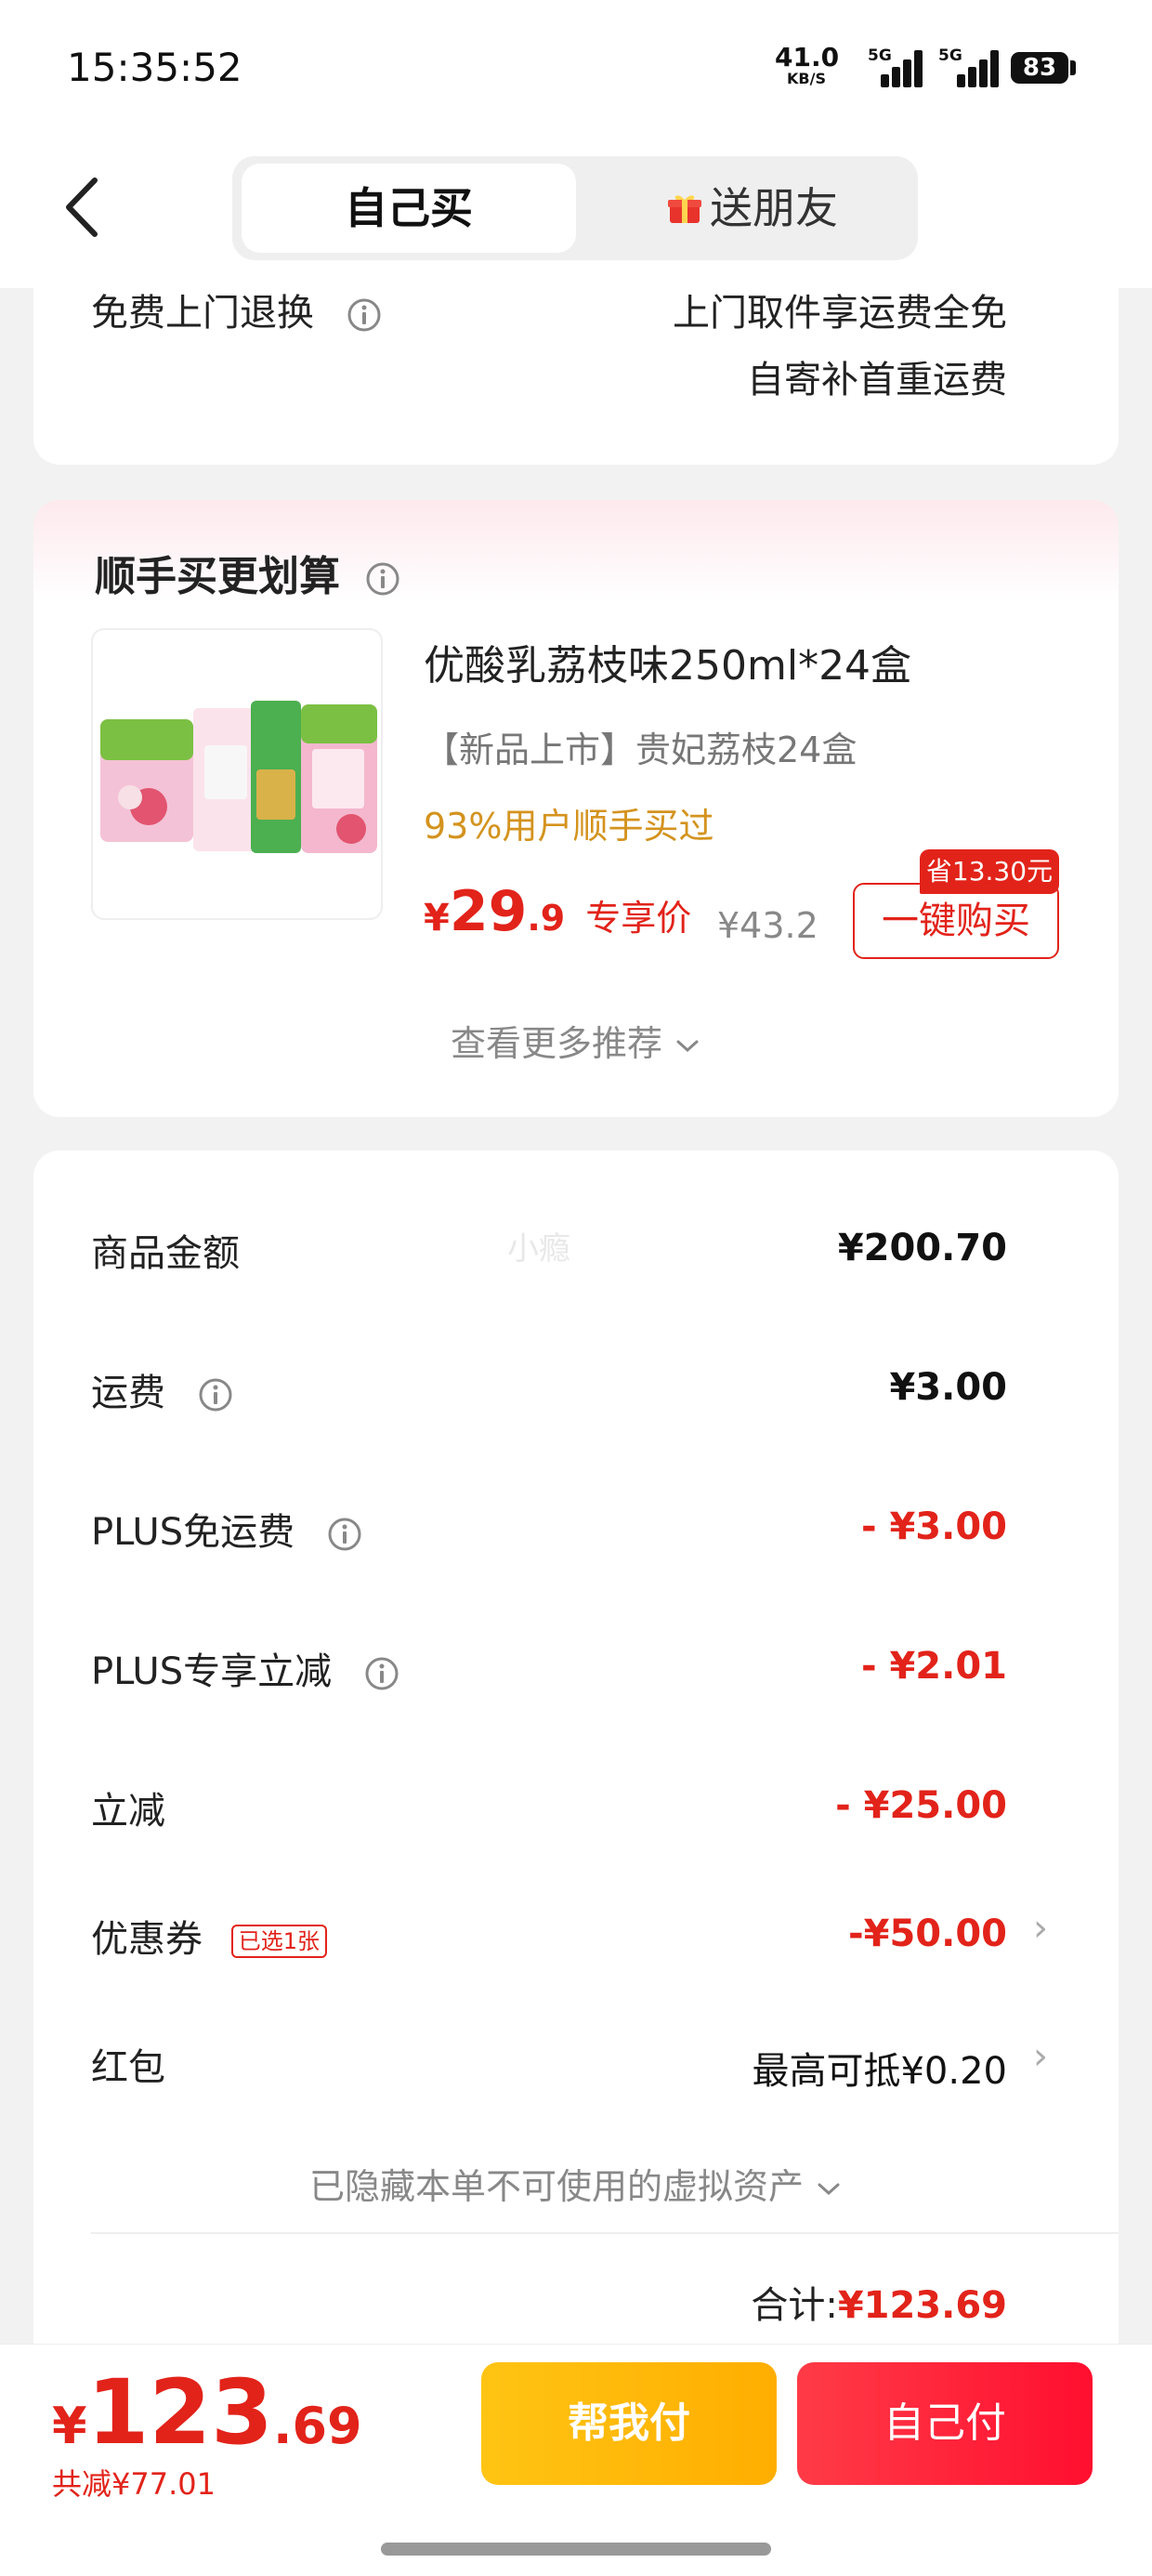  What do you see at coordinates (807, 57) in the screenshot?
I see `network-speed-value: 41.0` at bounding box center [807, 57].